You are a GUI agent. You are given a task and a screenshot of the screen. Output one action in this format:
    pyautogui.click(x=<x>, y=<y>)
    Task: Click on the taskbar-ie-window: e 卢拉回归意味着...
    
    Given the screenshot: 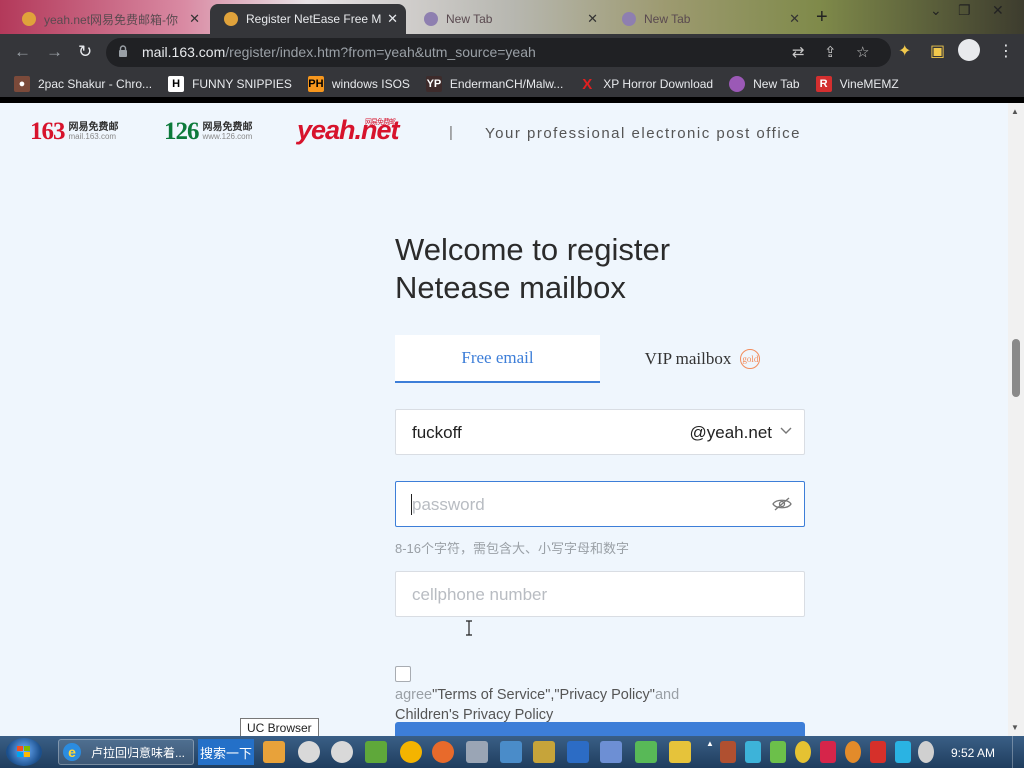 What is the action you would take?
    pyautogui.click(x=126, y=752)
    